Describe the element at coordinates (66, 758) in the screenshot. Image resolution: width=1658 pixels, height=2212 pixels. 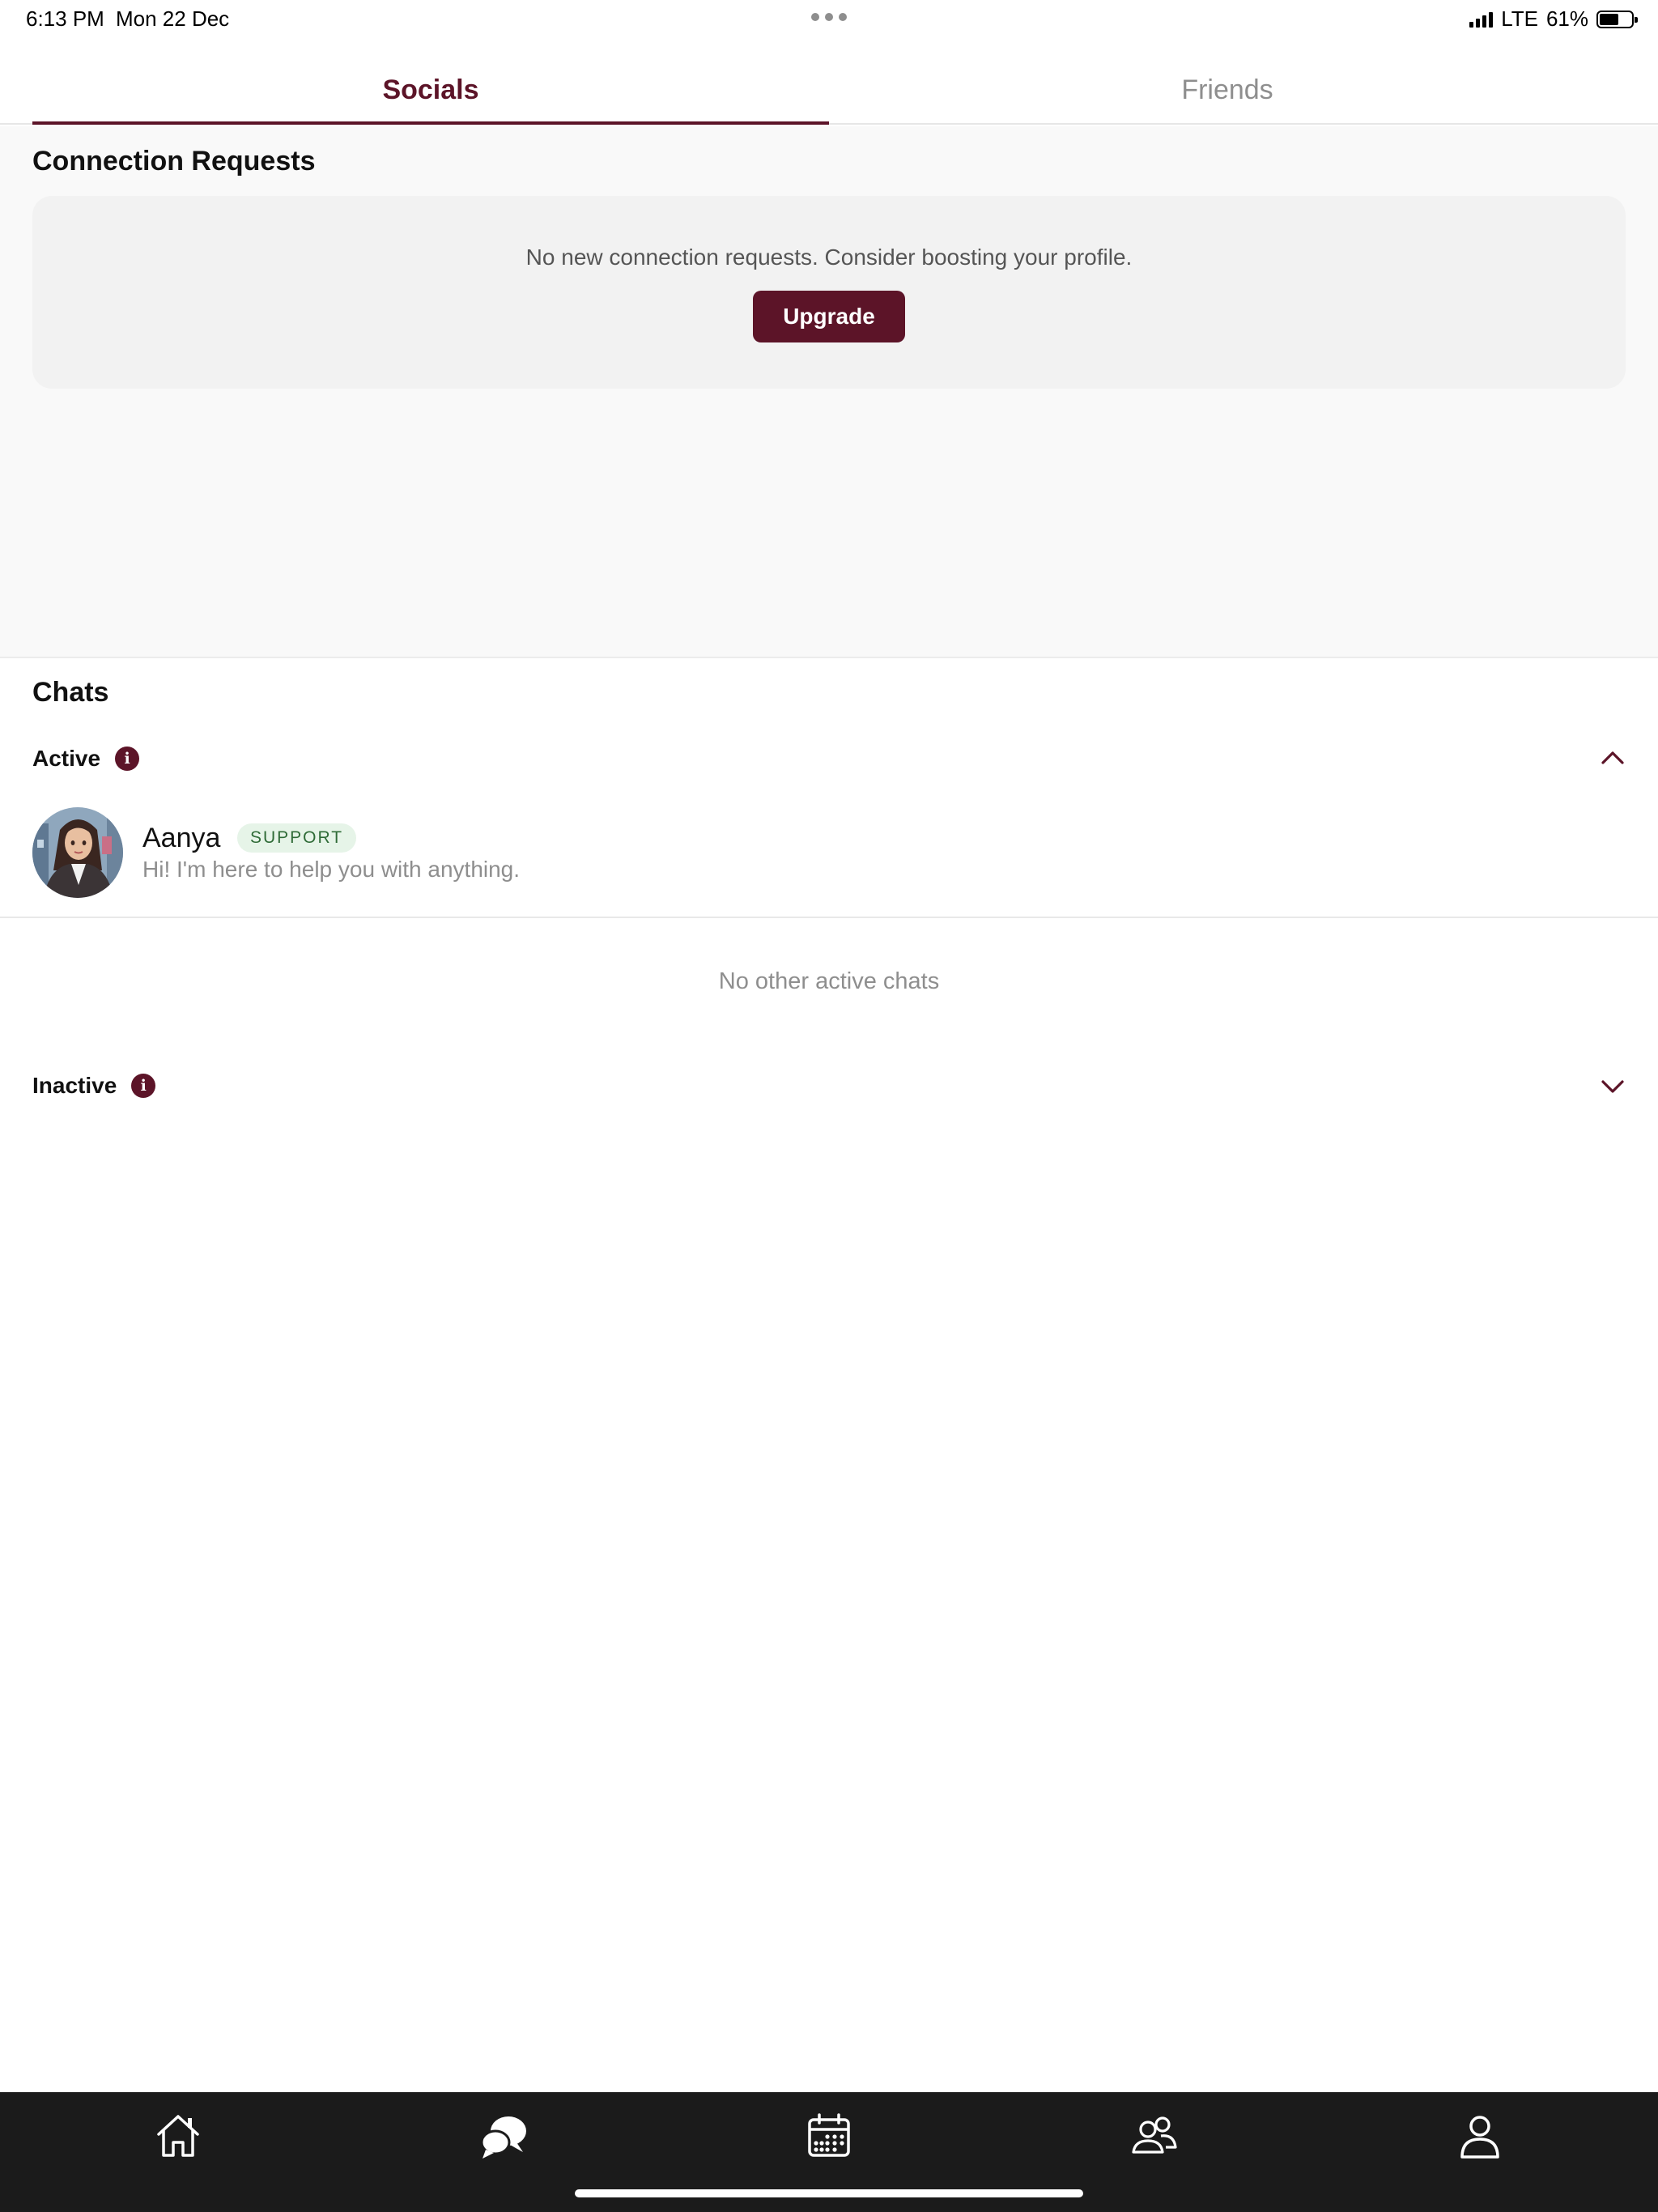
I see `active-chats-label: Active` at that location.